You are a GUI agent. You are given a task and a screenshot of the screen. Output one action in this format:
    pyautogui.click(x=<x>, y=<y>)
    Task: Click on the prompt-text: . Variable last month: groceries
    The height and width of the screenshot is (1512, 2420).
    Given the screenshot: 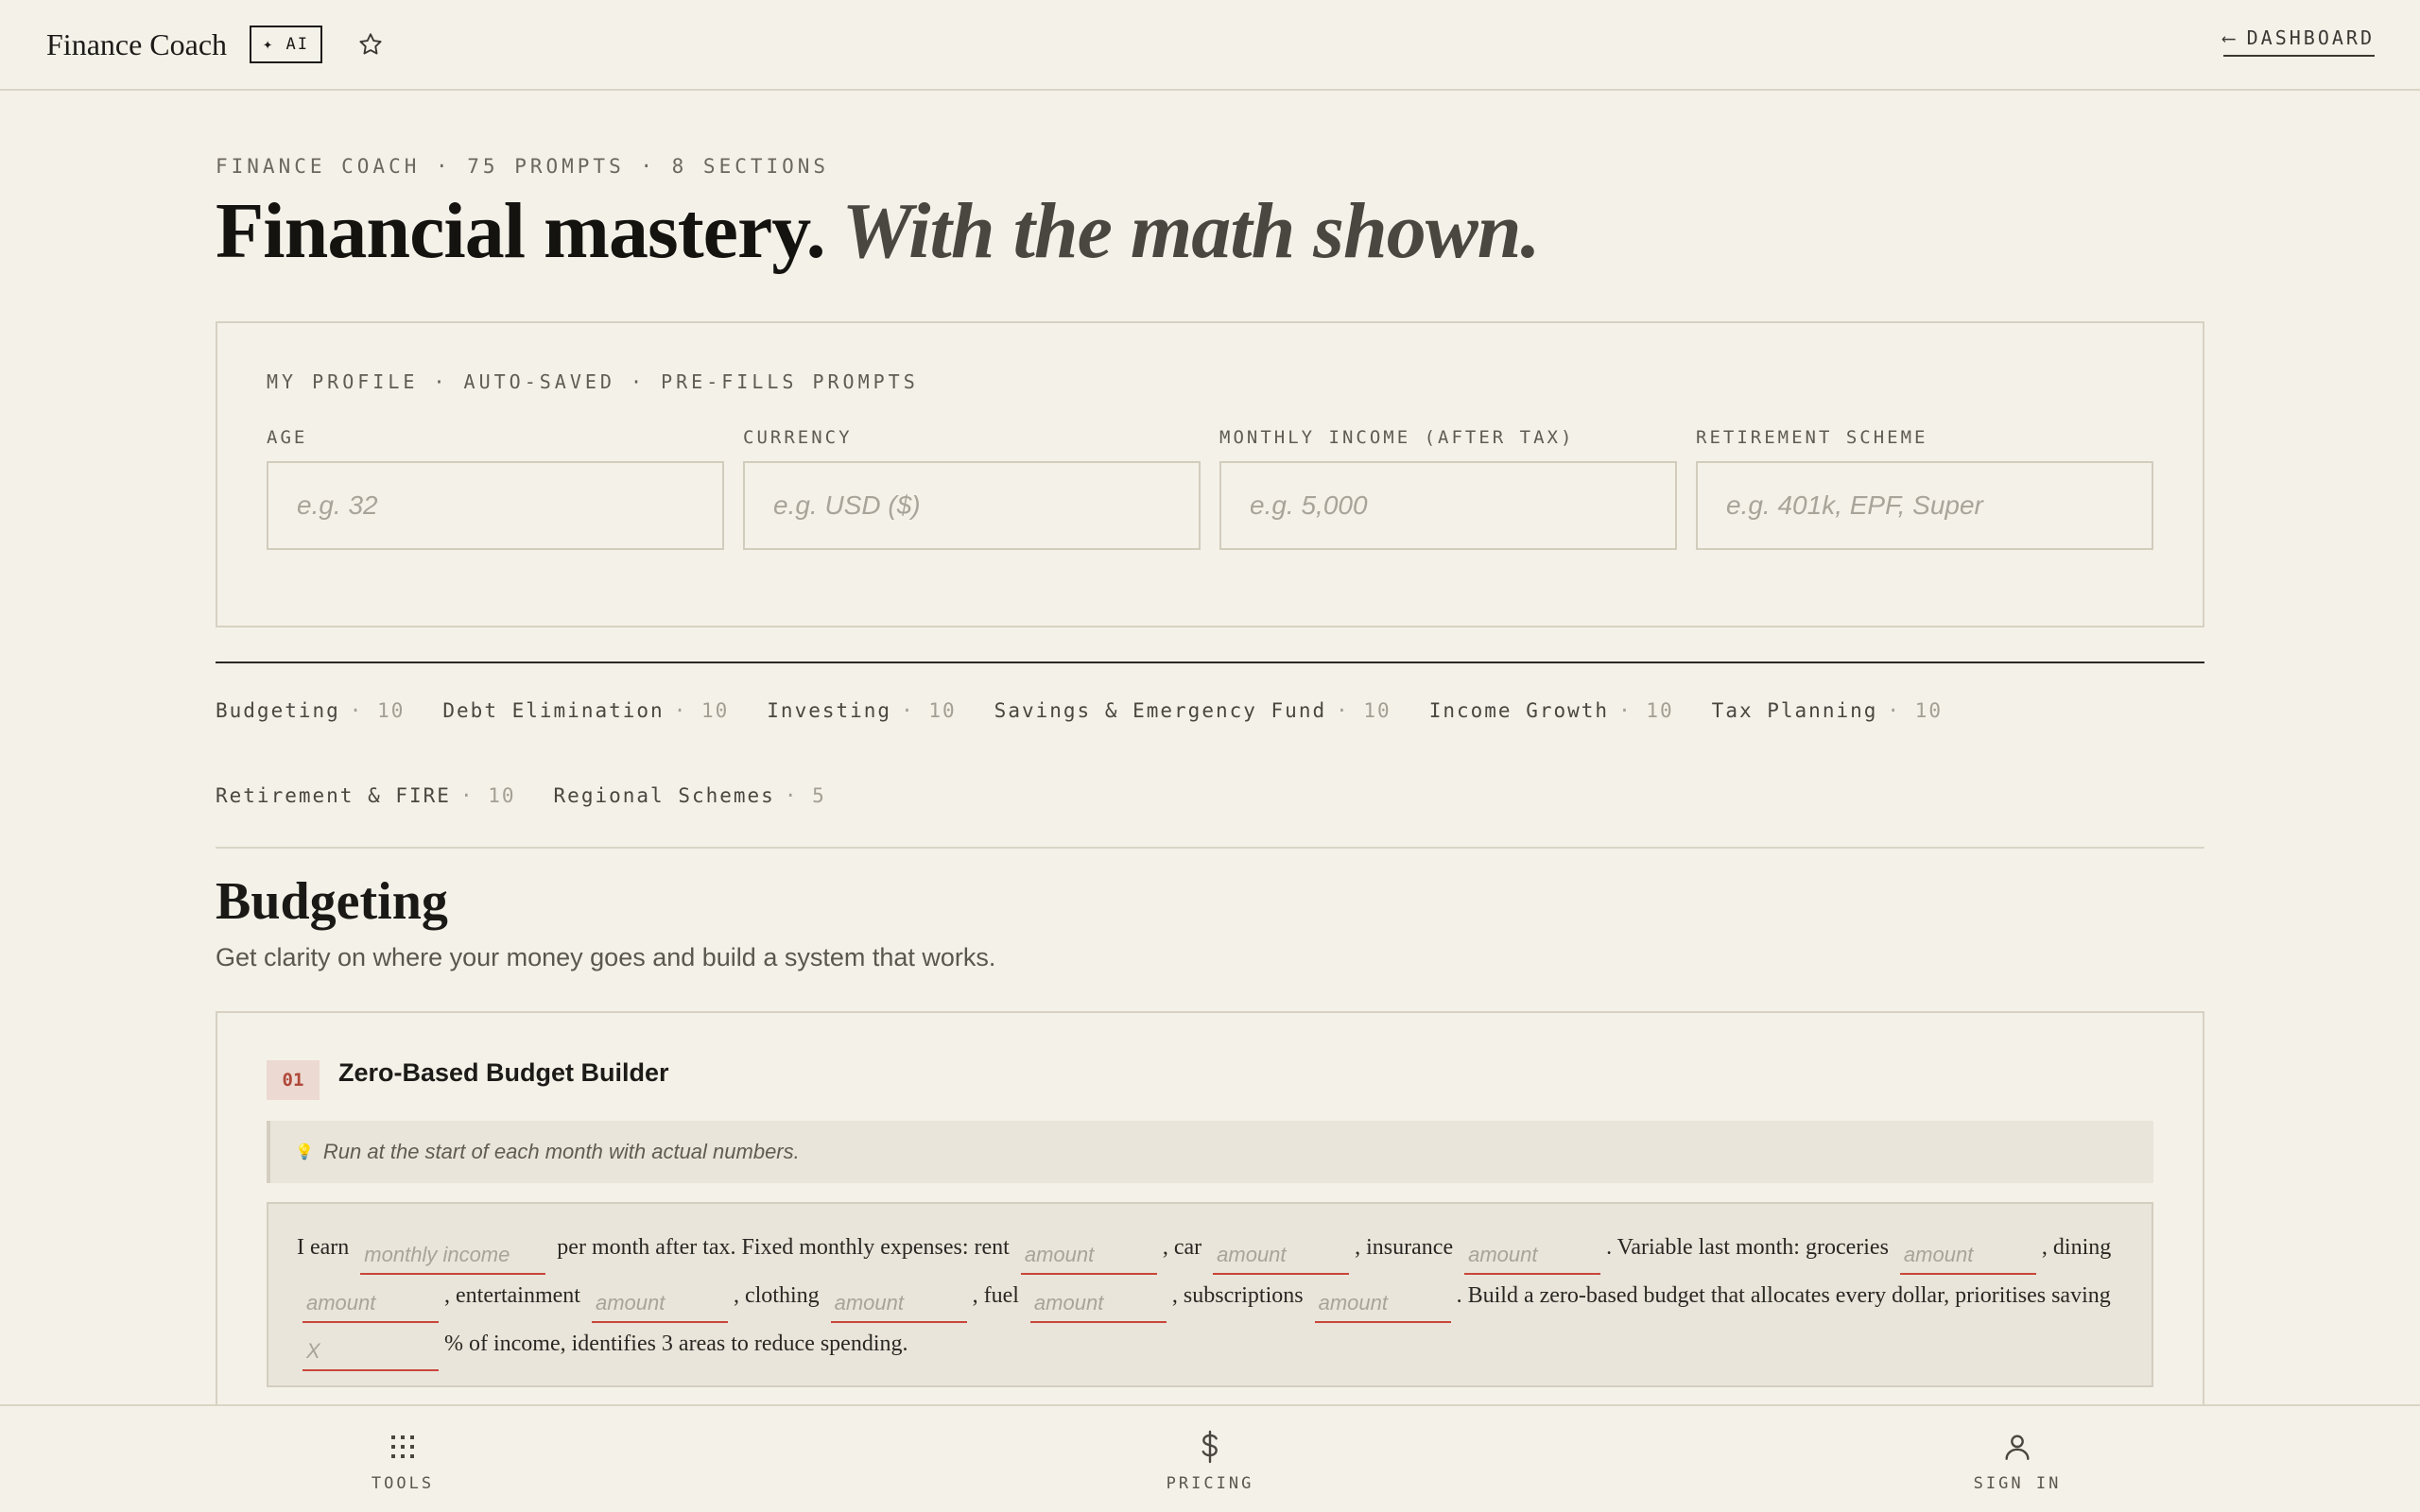 What is the action you would take?
    pyautogui.click(x=1747, y=1247)
    